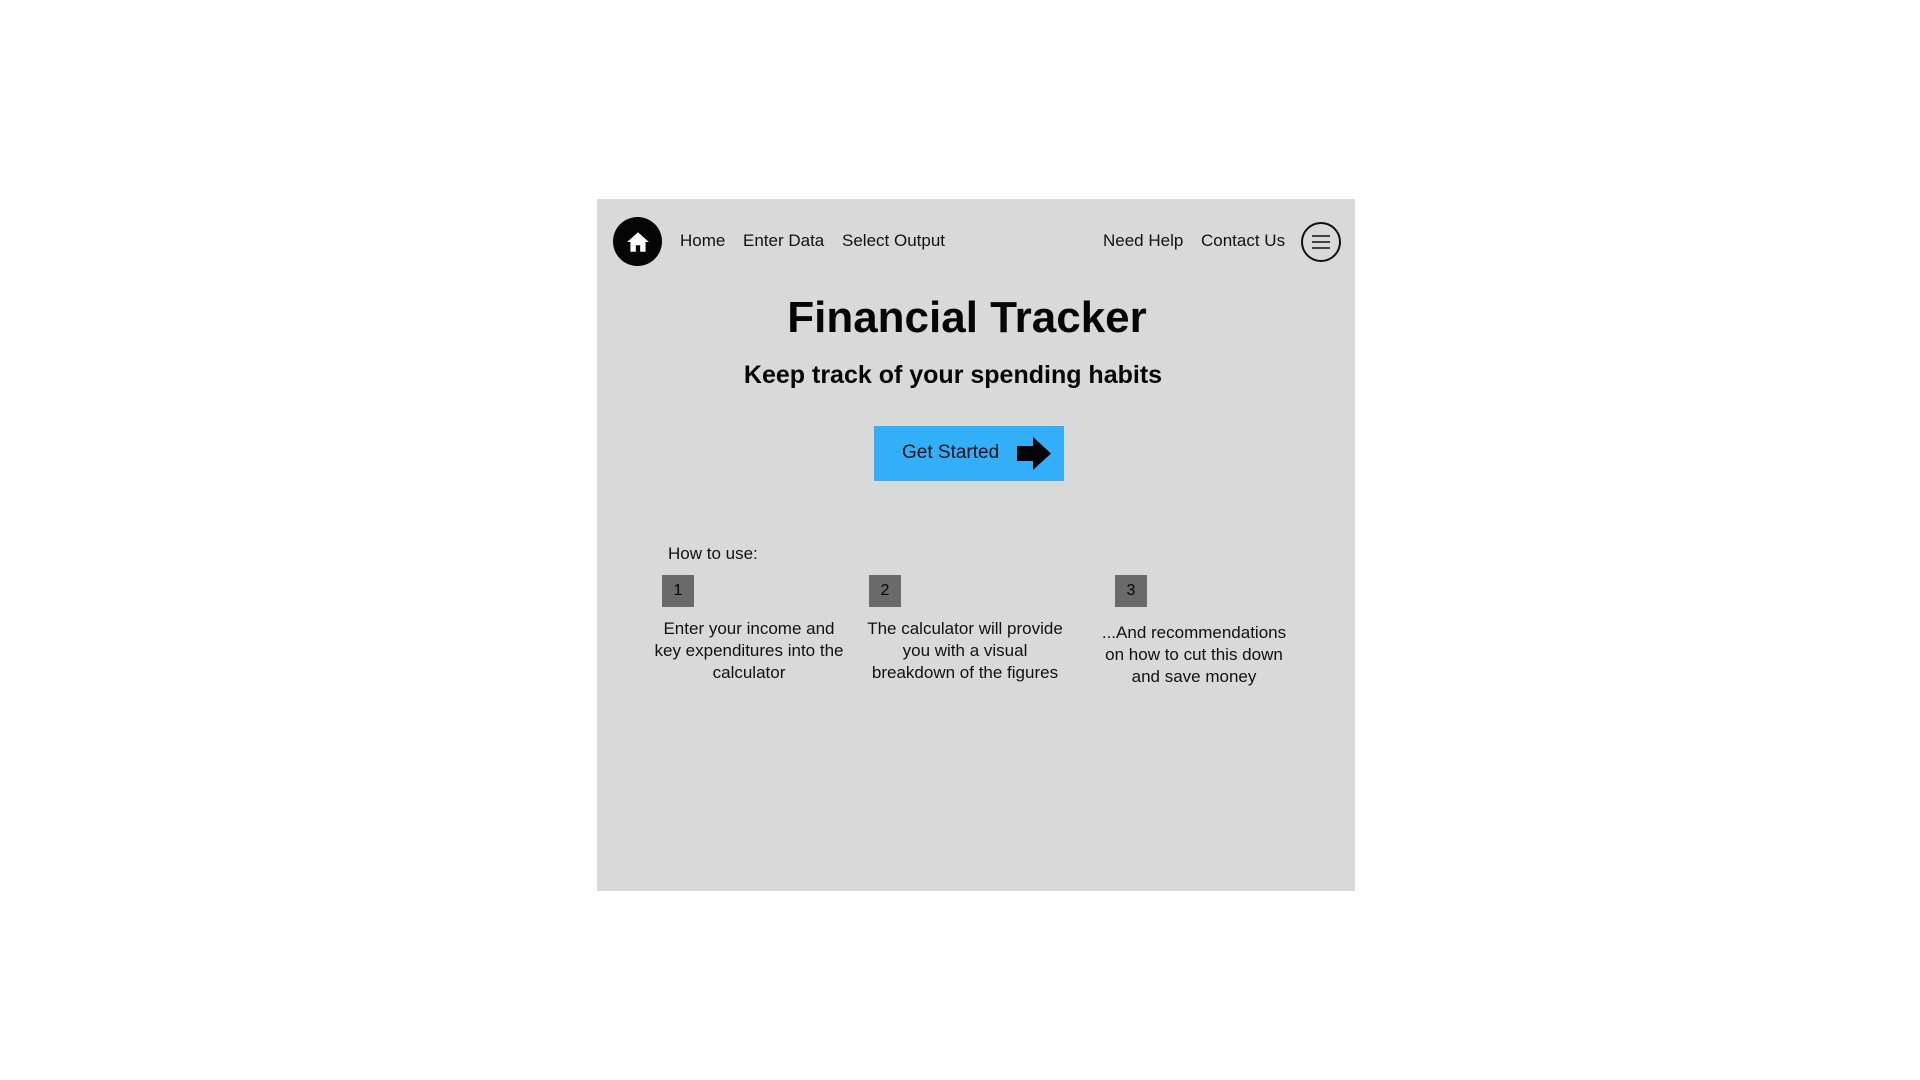  Describe the element at coordinates (702, 241) in the screenshot. I see `nav-link-home: Home` at that location.